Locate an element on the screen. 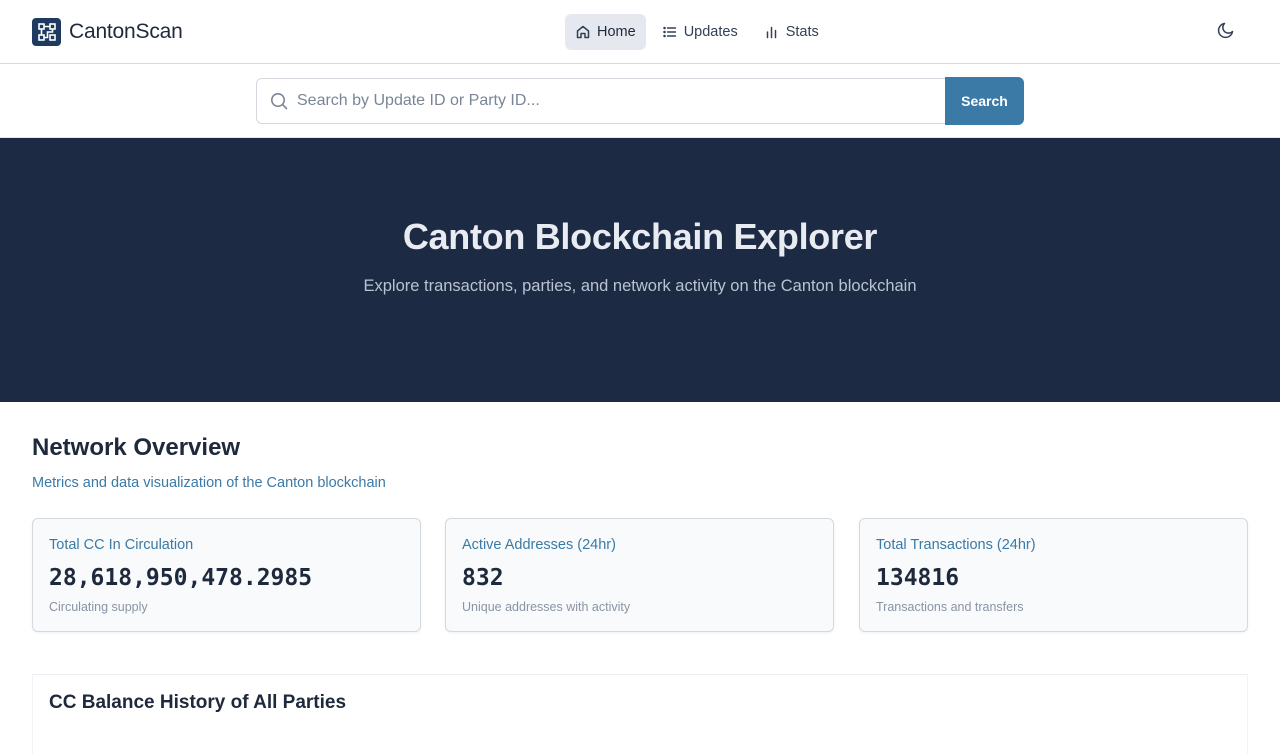  nav-item-label: Home is located at coordinates (616, 32).